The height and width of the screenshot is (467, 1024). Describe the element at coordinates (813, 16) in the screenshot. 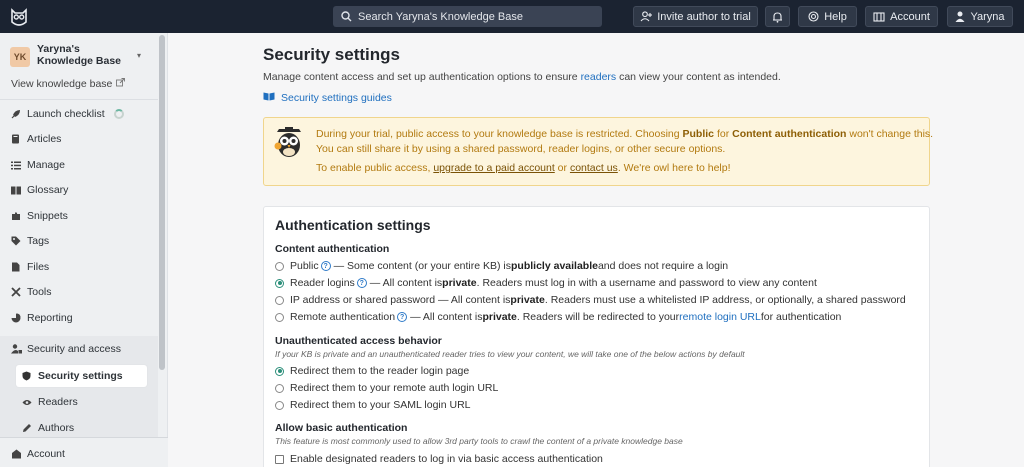

I see `help-icon` at that location.